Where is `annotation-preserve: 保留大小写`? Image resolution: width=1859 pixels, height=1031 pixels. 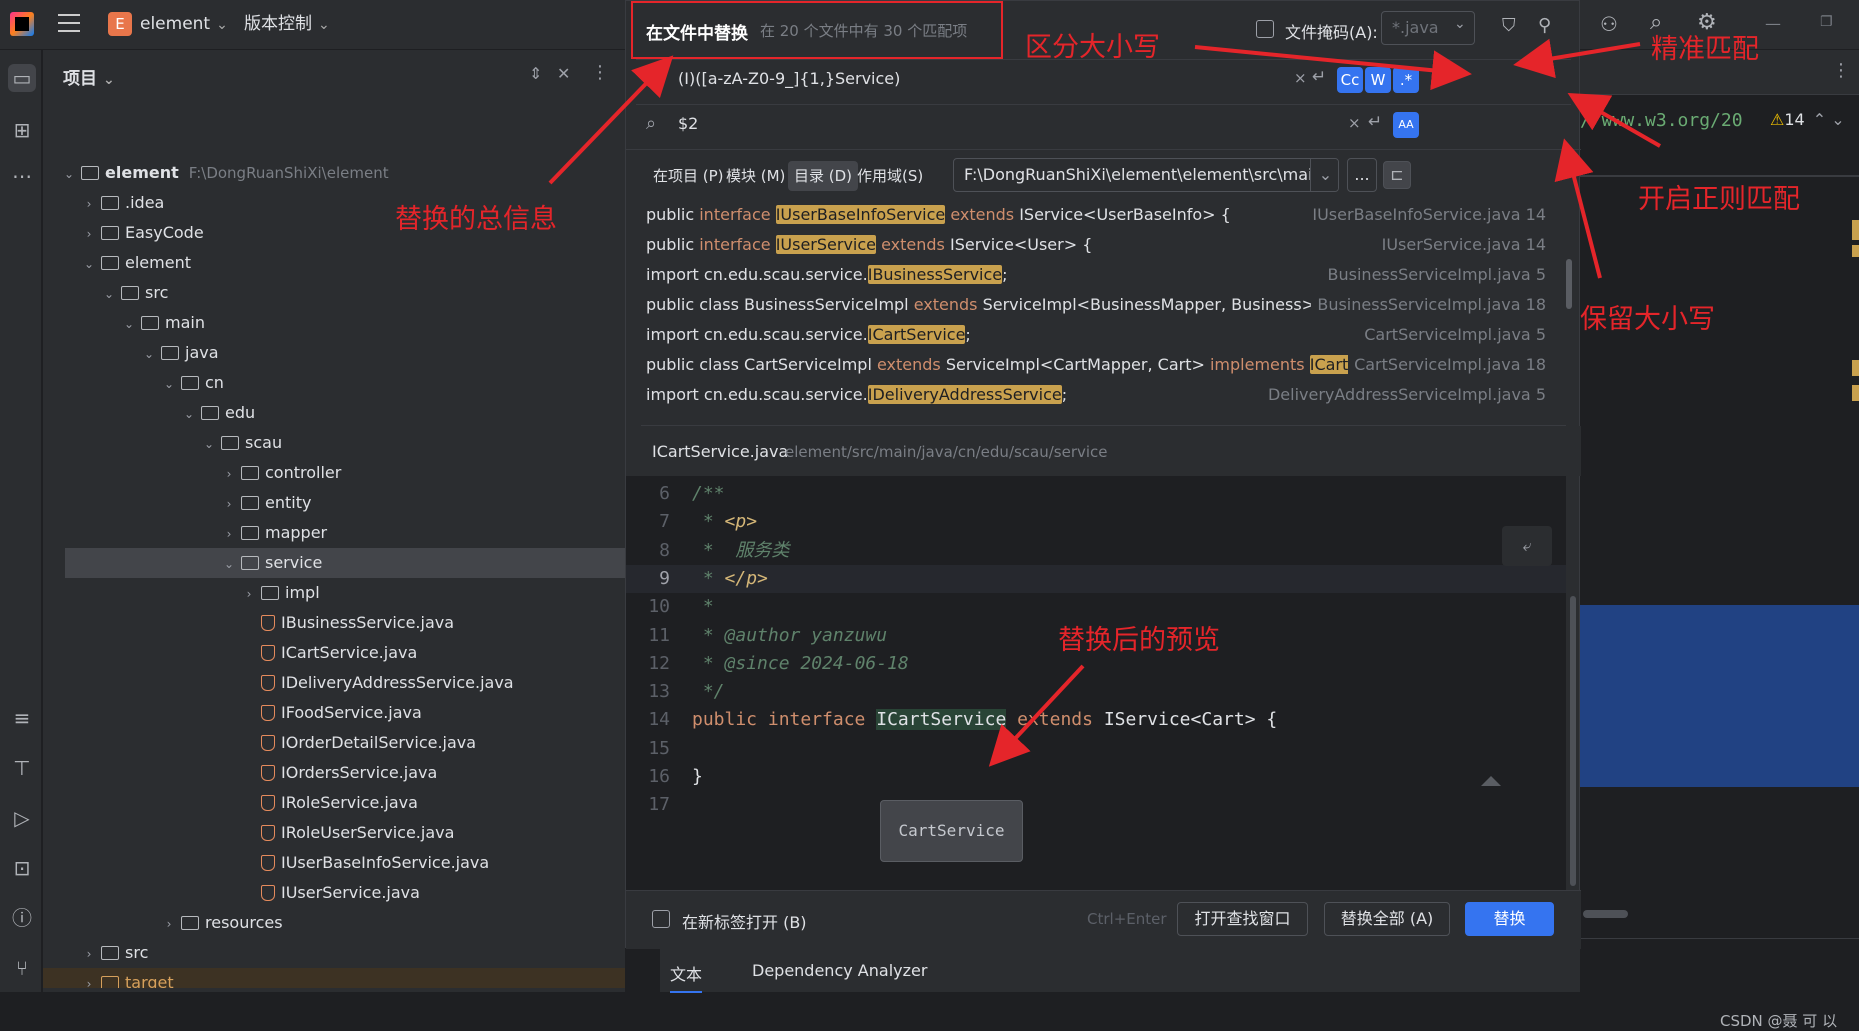 annotation-preserve: 保留大小写 is located at coordinates (1647, 319).